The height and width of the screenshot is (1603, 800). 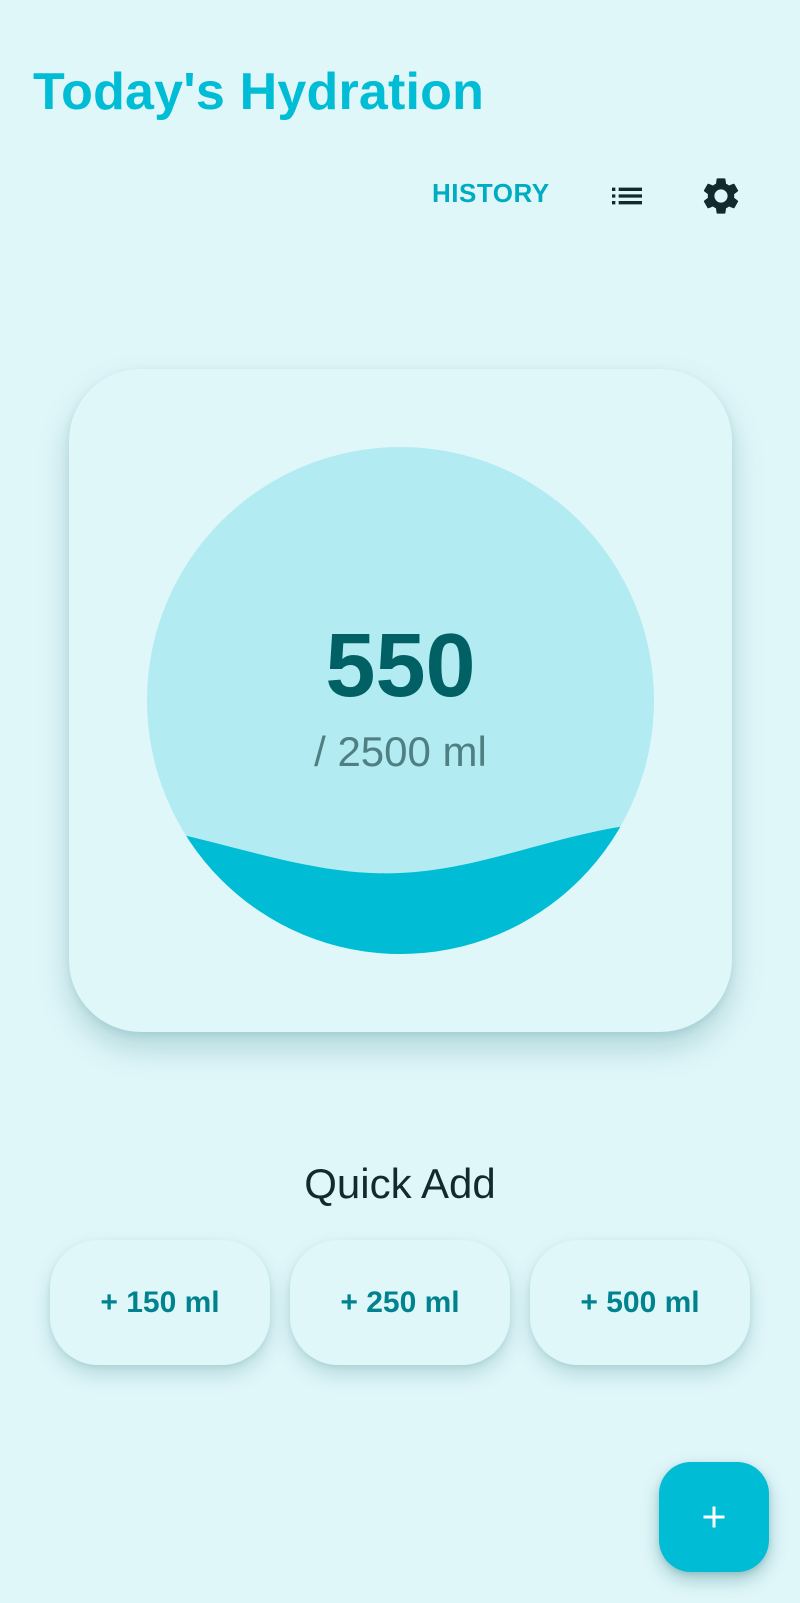 I want to click on list-icon, so click(x=627, y=196).